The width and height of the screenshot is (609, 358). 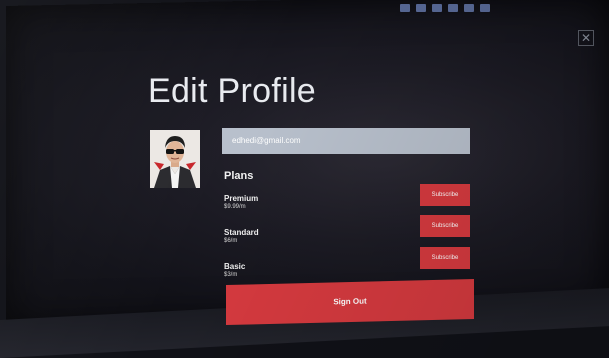 What do you see at coordinates (239, 176) in the screenshot?
I see `plans-heading: Plans` at bounding box center [239, 176].